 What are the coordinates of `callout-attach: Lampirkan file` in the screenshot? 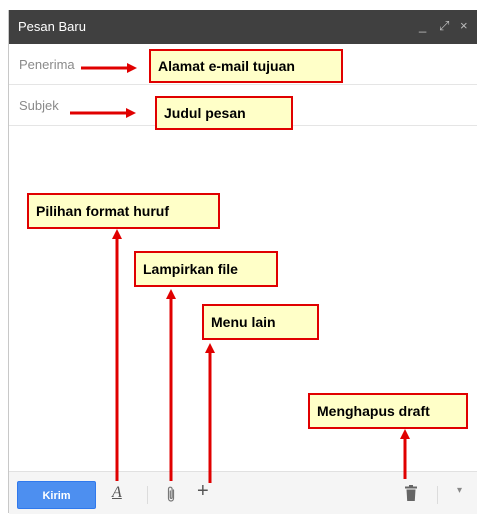 It's located at (206, 269).